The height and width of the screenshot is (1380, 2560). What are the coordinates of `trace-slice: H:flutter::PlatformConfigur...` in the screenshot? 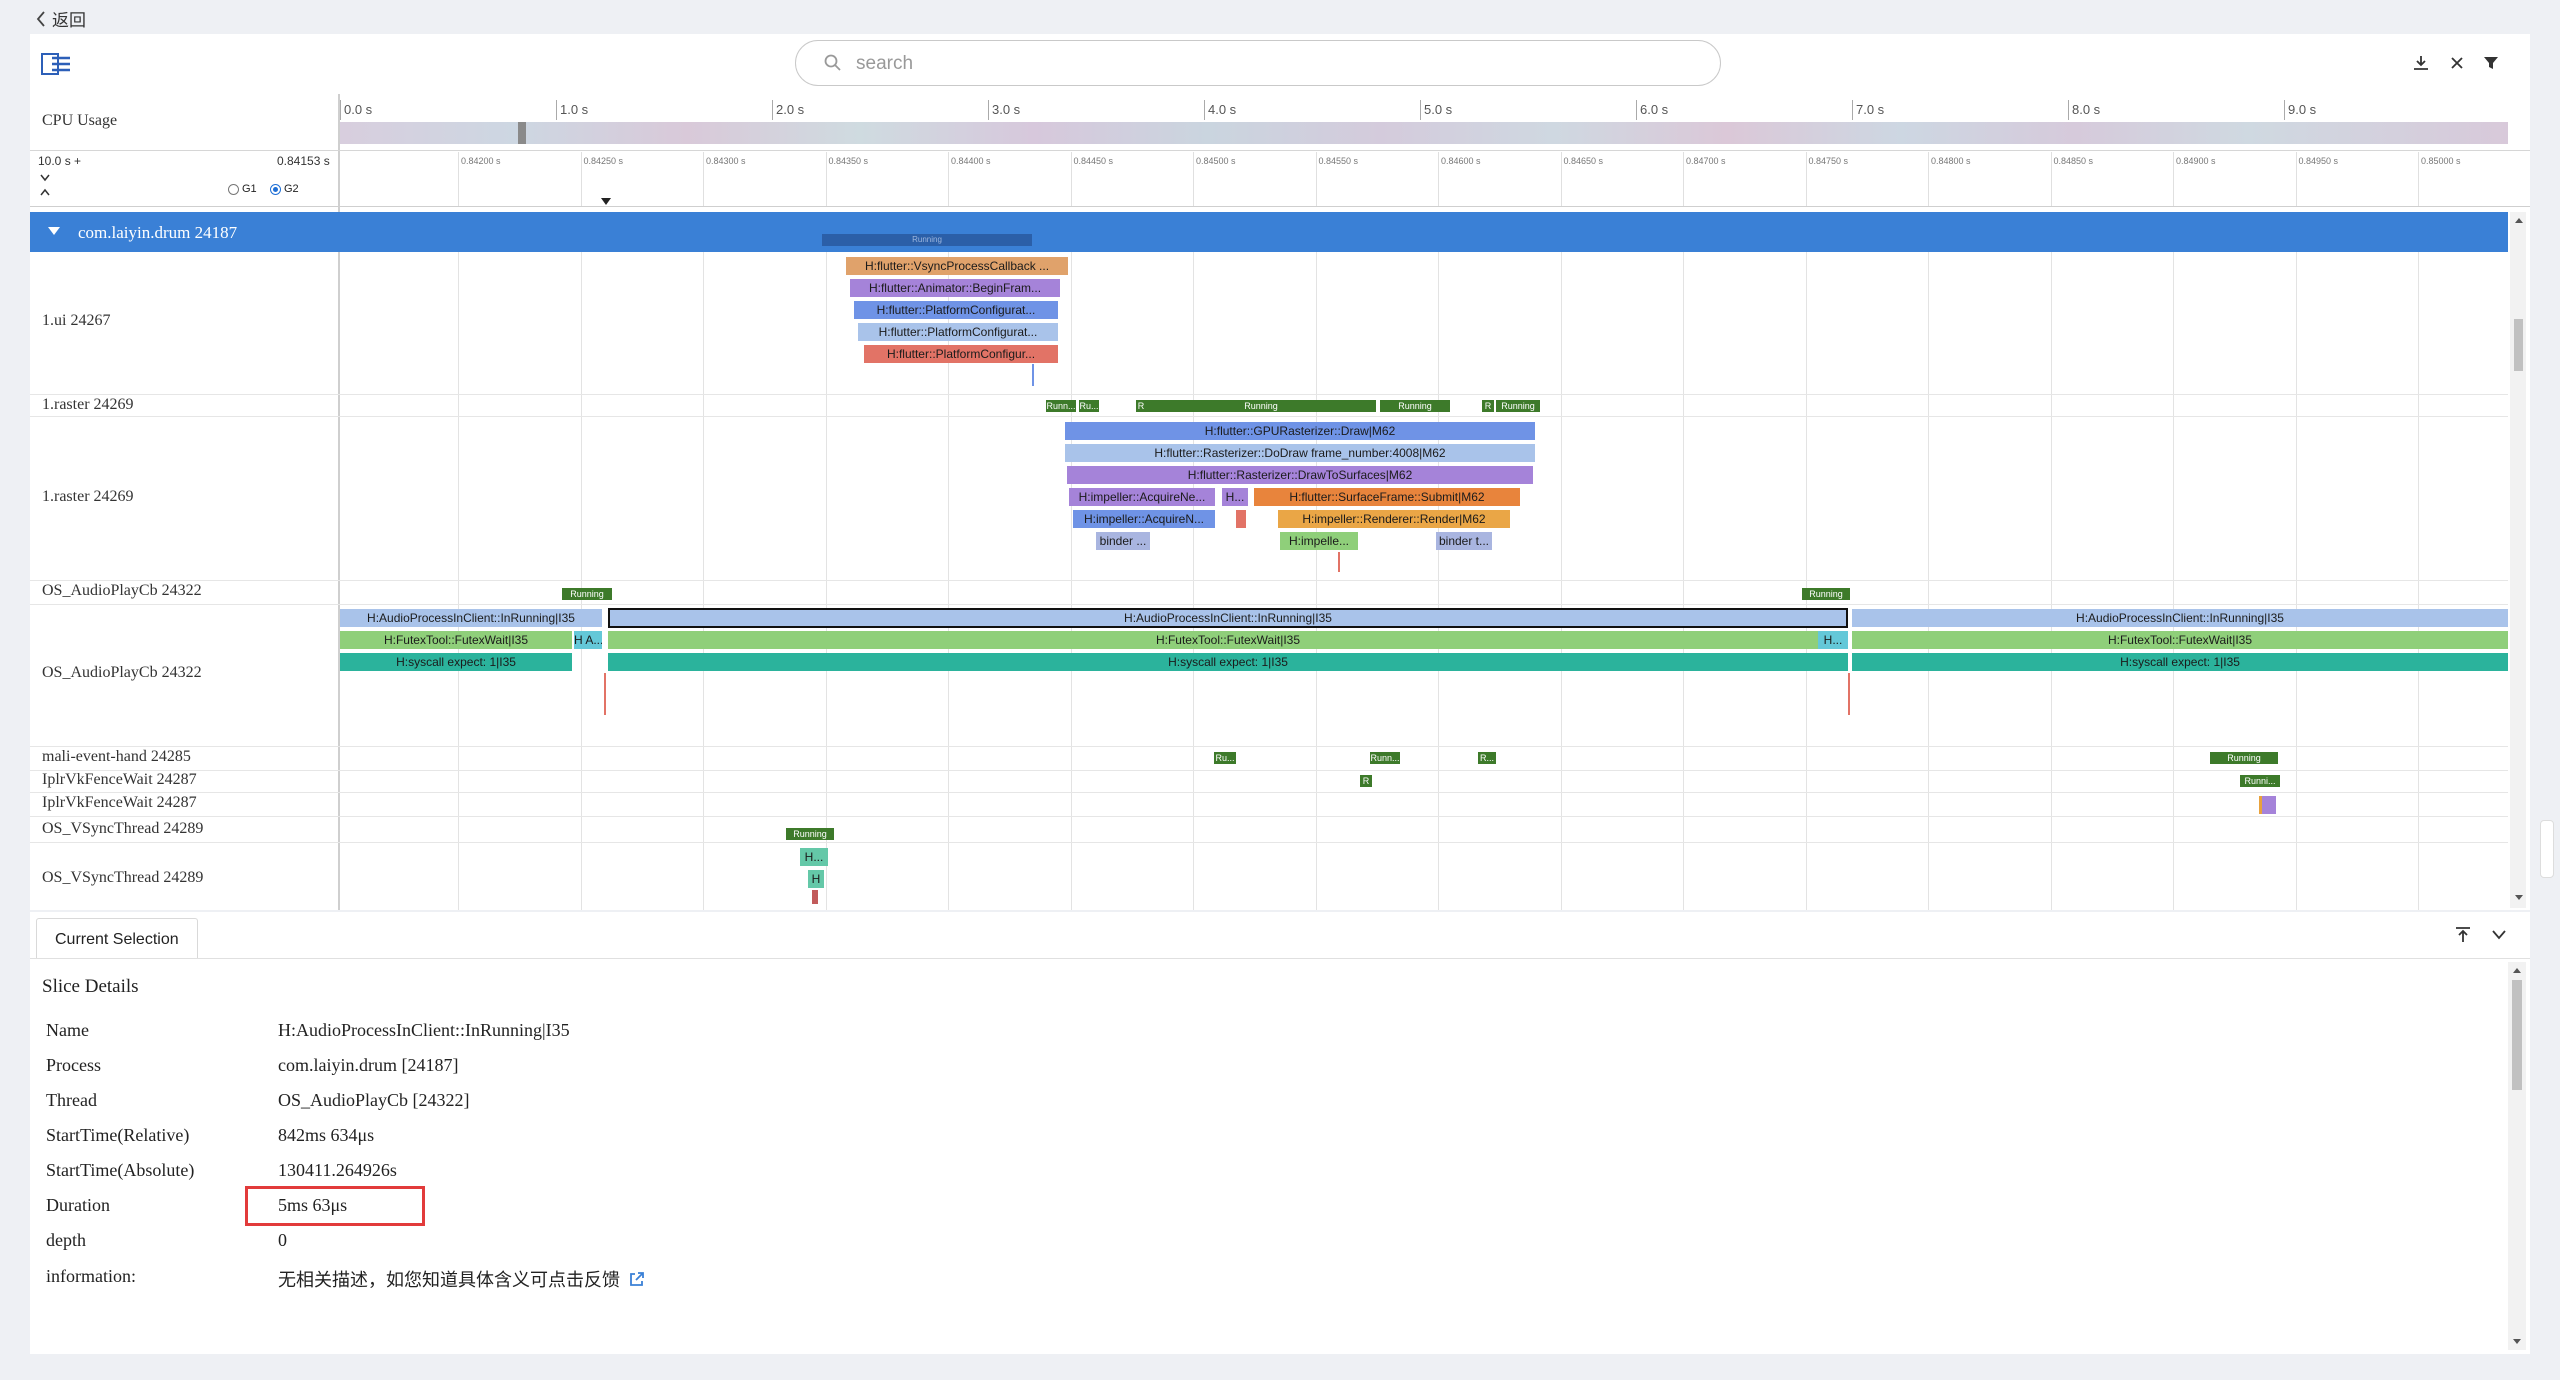 It's located at (961, 354).